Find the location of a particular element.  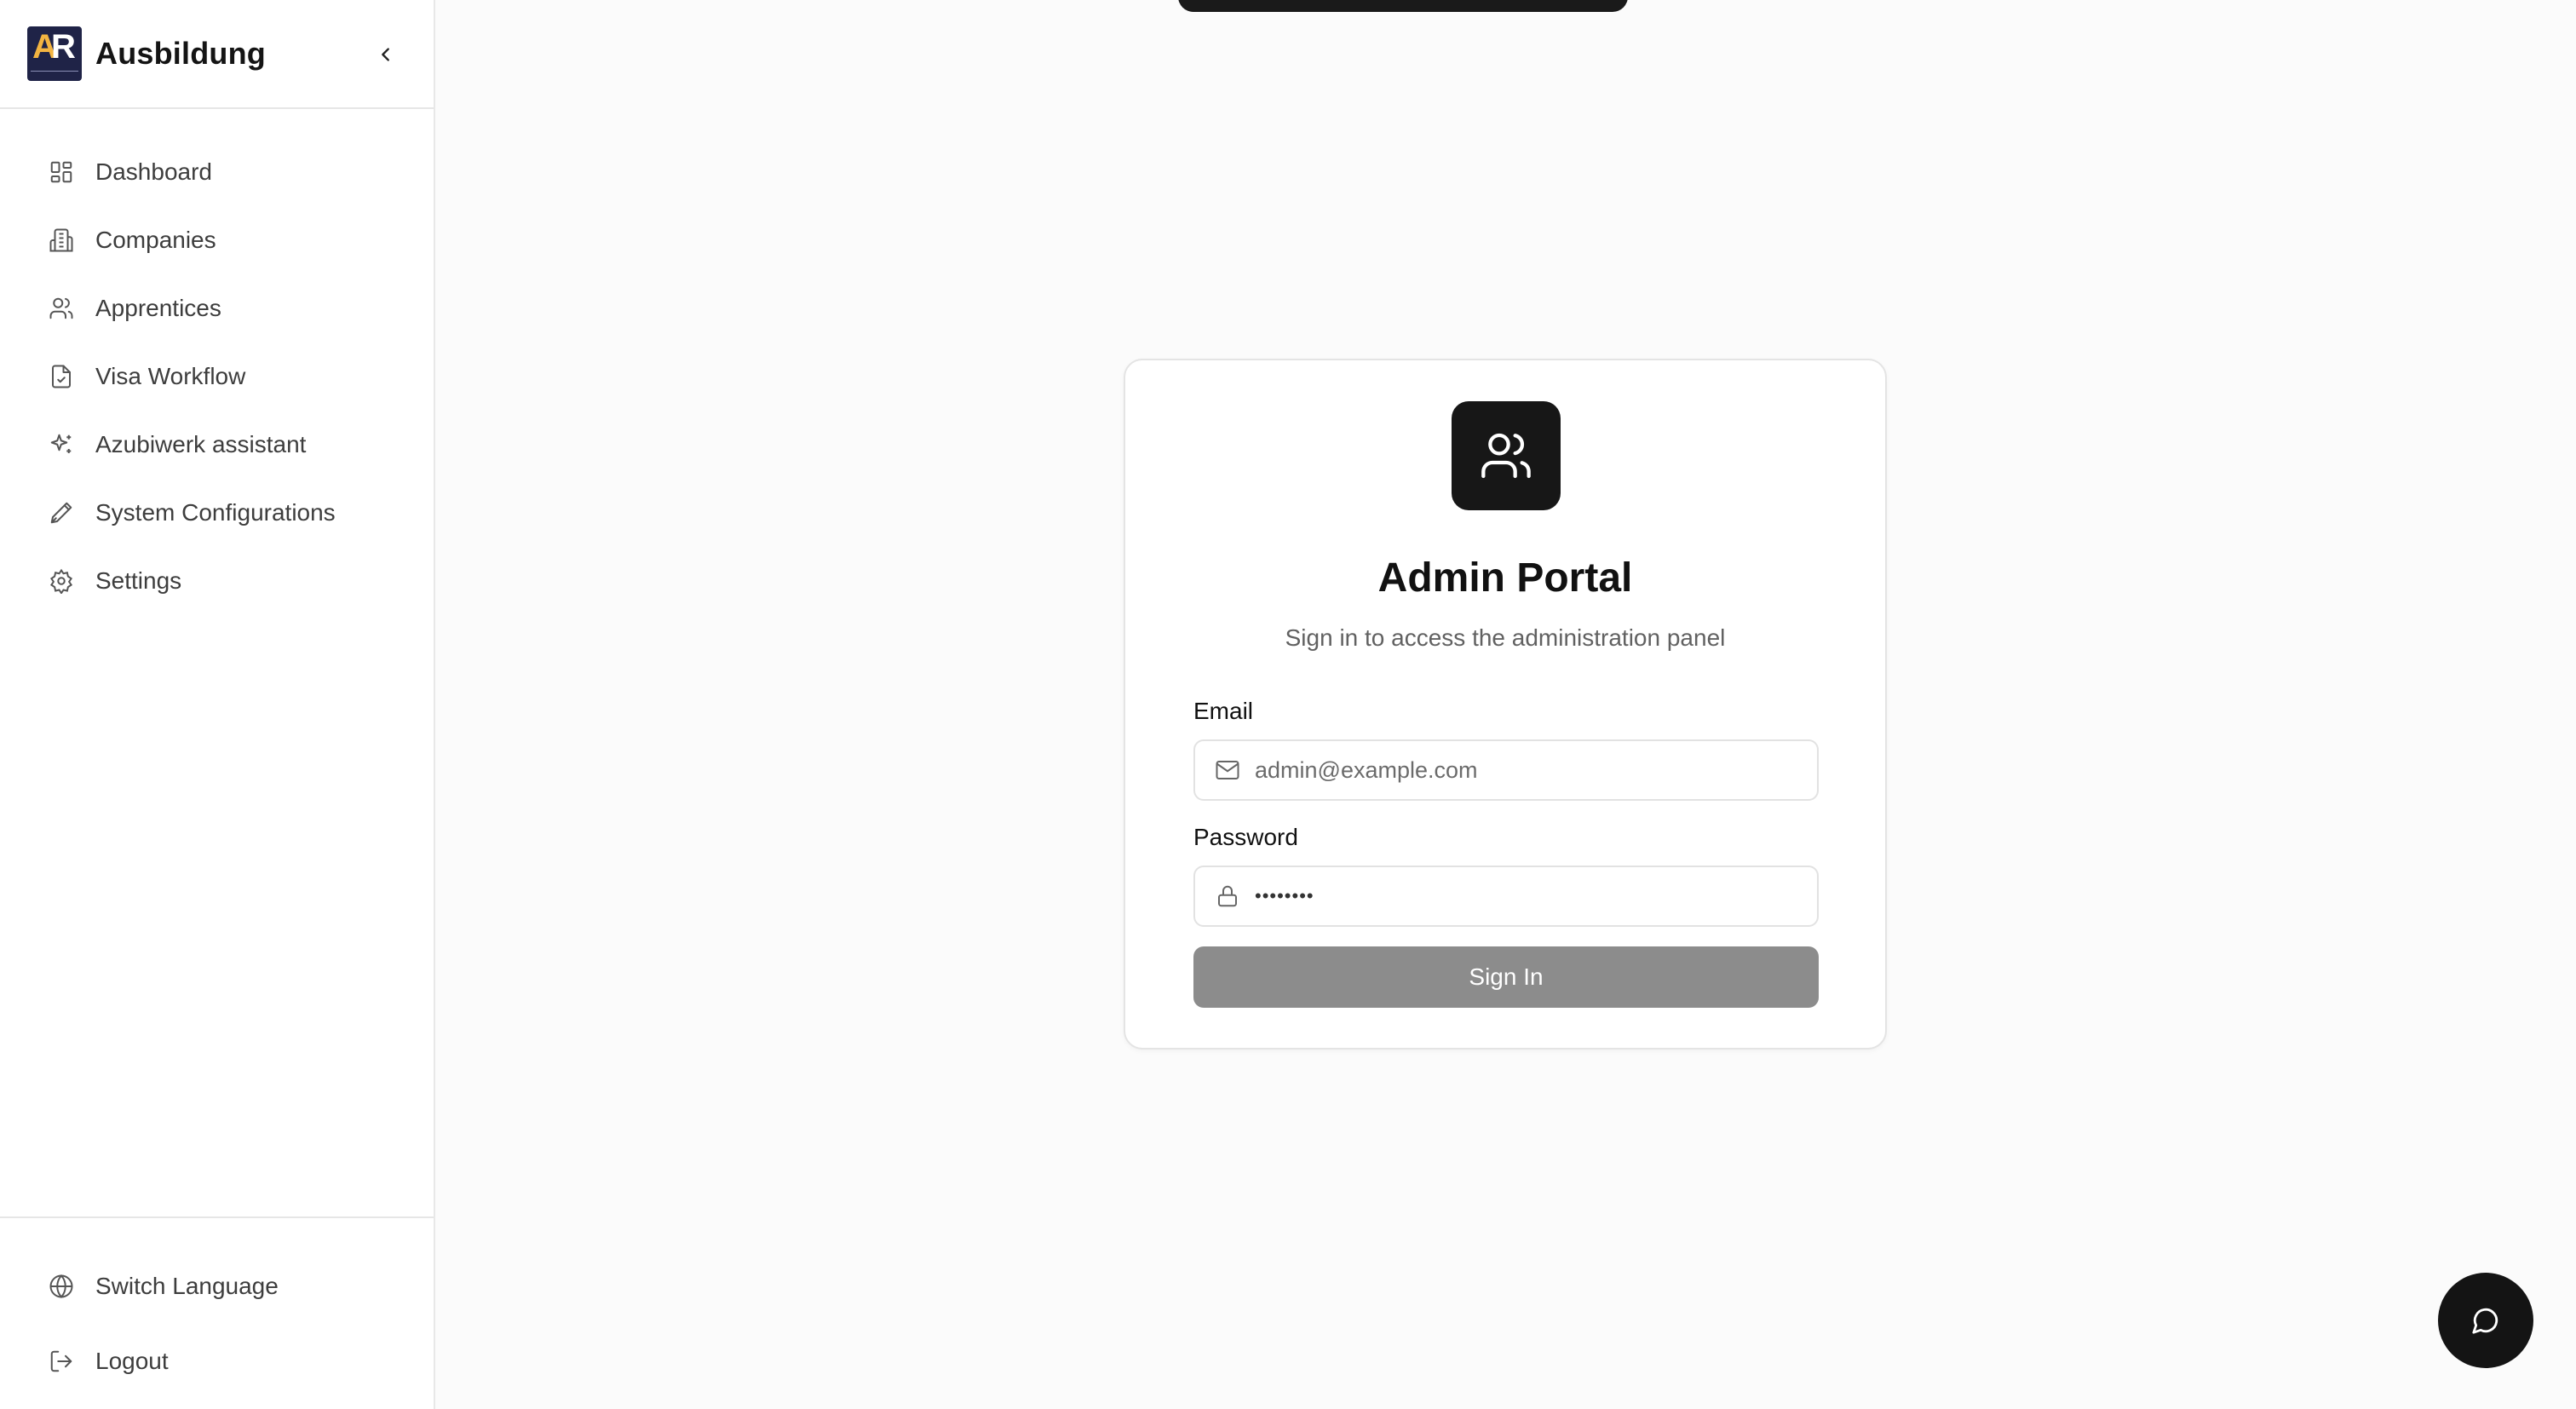

globe-icon is located at coordinates (61, 1286).